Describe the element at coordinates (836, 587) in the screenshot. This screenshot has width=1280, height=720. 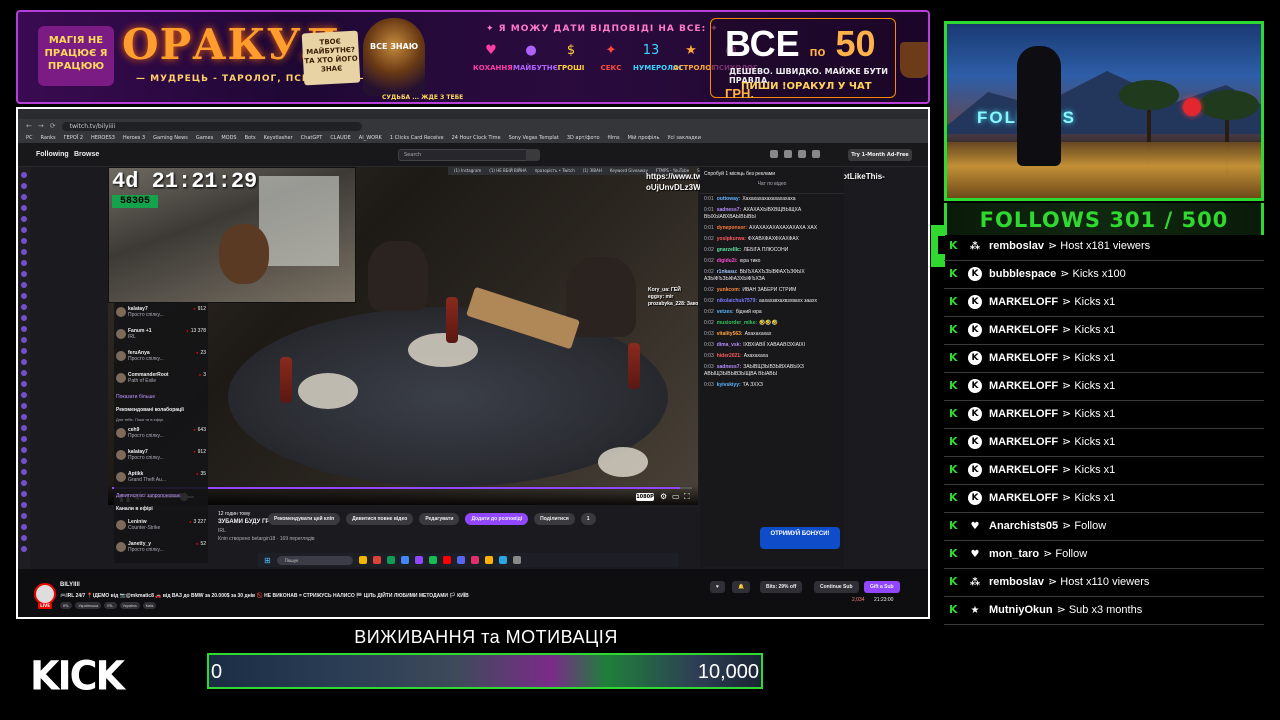
I see `continue-sub-button: Continue Sub` at that location.